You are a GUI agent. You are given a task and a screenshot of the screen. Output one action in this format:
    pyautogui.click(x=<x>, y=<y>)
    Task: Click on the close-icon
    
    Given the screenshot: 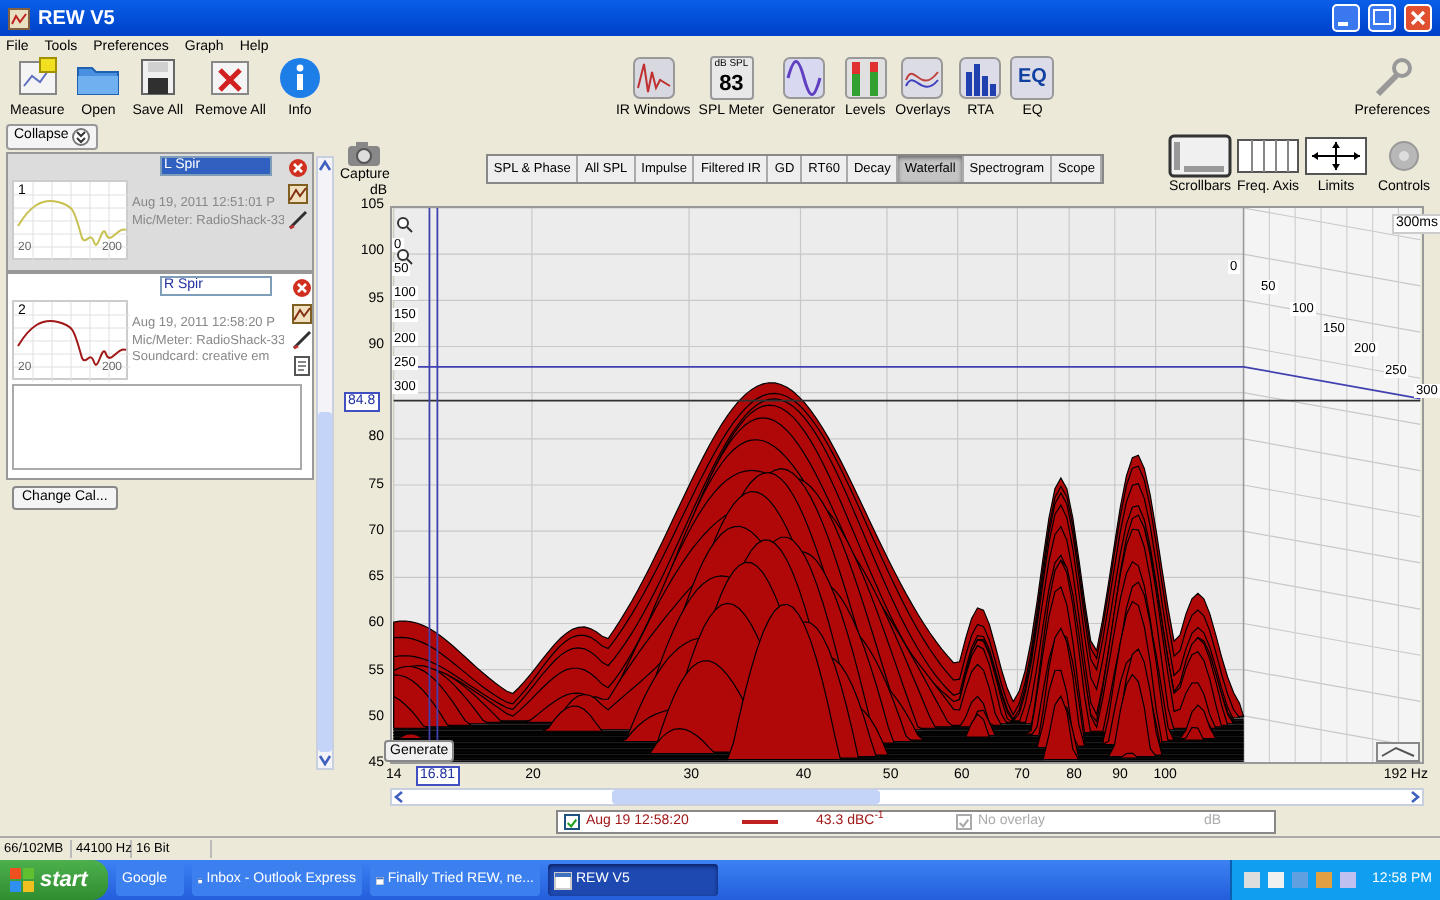 What is the action you would take?
    pyautogui.click(x=1418, y=18)
    